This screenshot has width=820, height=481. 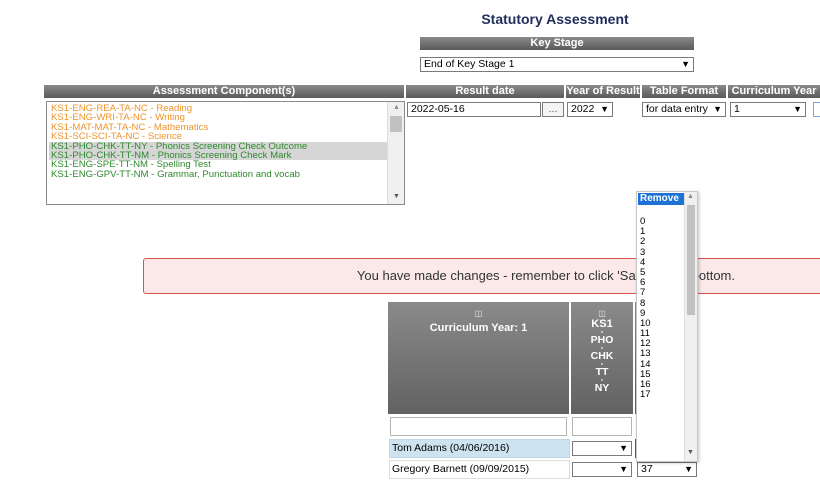 I want to click on year-of-result-select: 2022 ▼, so click(x=590, y=109).